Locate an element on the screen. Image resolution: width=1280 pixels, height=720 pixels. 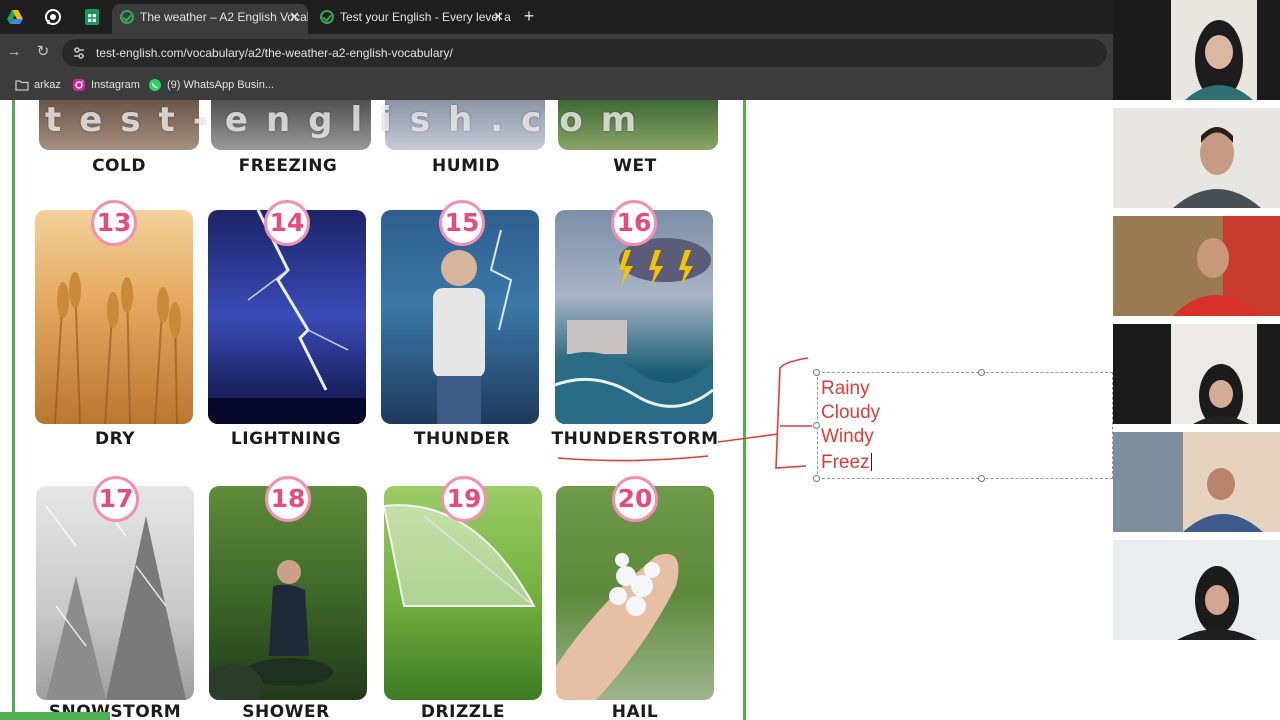
bookmark-label: arkaz is located at coordinates (47, 85).